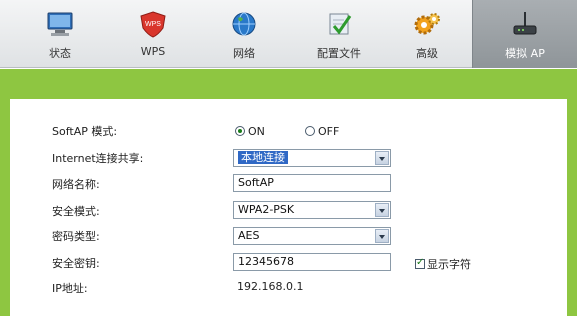  What do you see at coordinates (60, 24) in the screenshot?
I see `monitor-icon` at bounding box center [60, 24].